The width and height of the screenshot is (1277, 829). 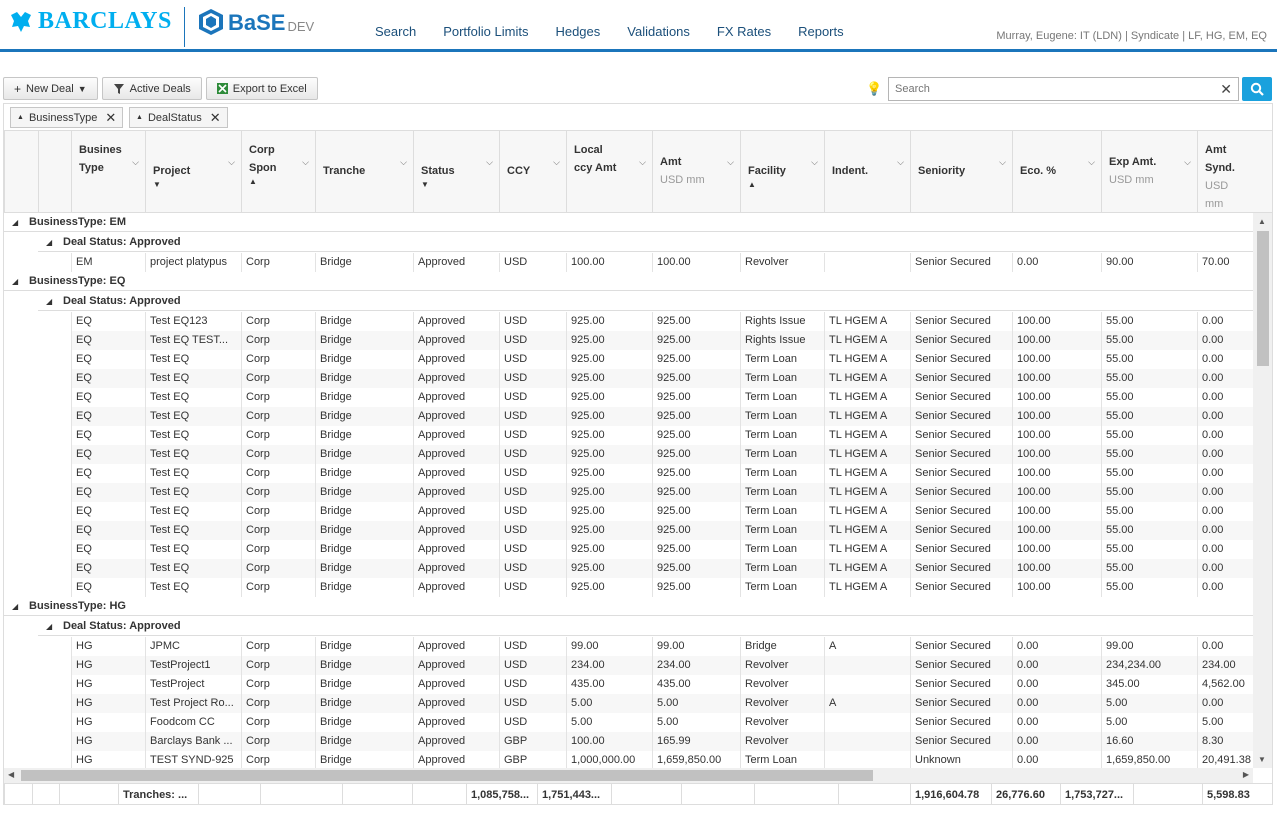 I want to click on column-header-amt: Amt USD mm ⌵, so click(x=696, y=172).